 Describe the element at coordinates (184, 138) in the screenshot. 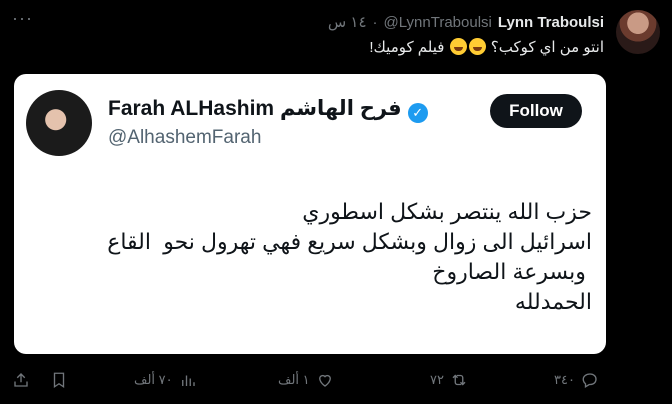

I see `quote-author-handle: @AlhashemFarah` at that location.